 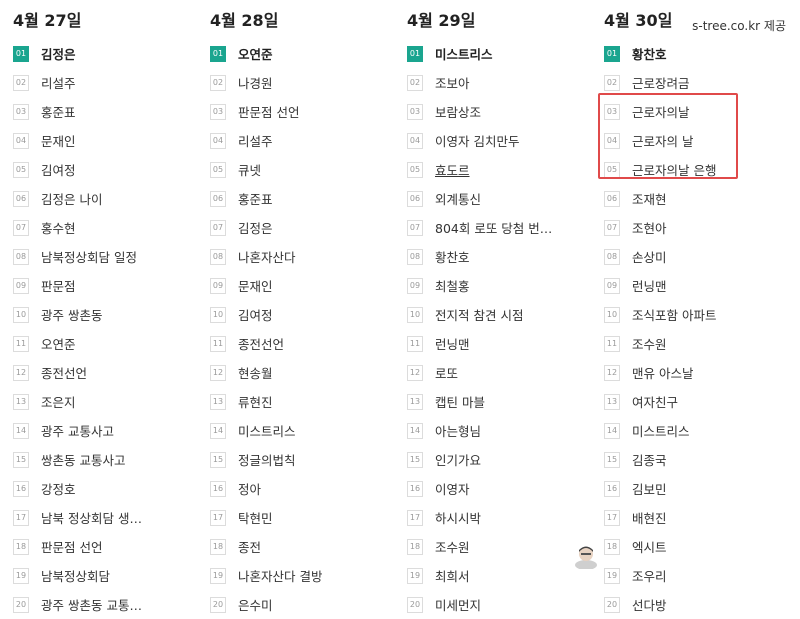 What do you see at coordinates (674, 169) in the screenshot?
I see `rank-keyword-link: 근로자의날 은행` at bounding box center [674, 169].